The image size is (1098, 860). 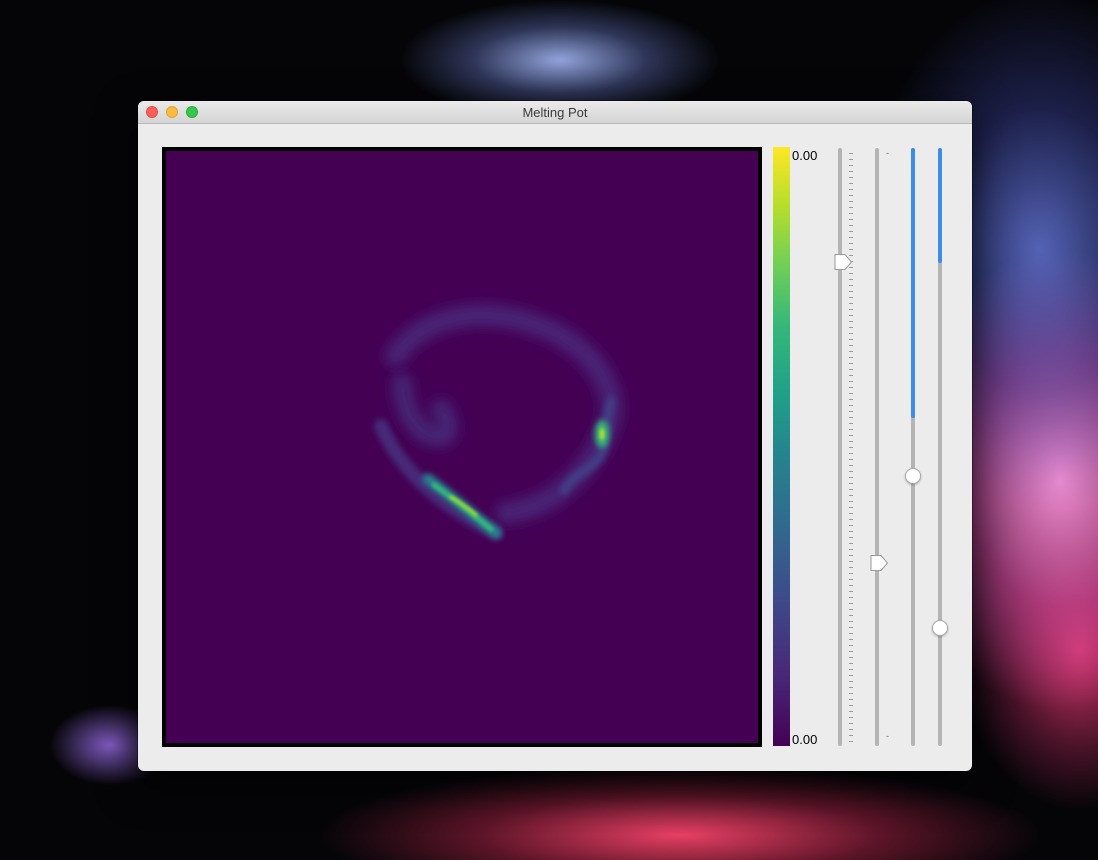 I want to click on slider-3-fill, so click(x=913, y=283).